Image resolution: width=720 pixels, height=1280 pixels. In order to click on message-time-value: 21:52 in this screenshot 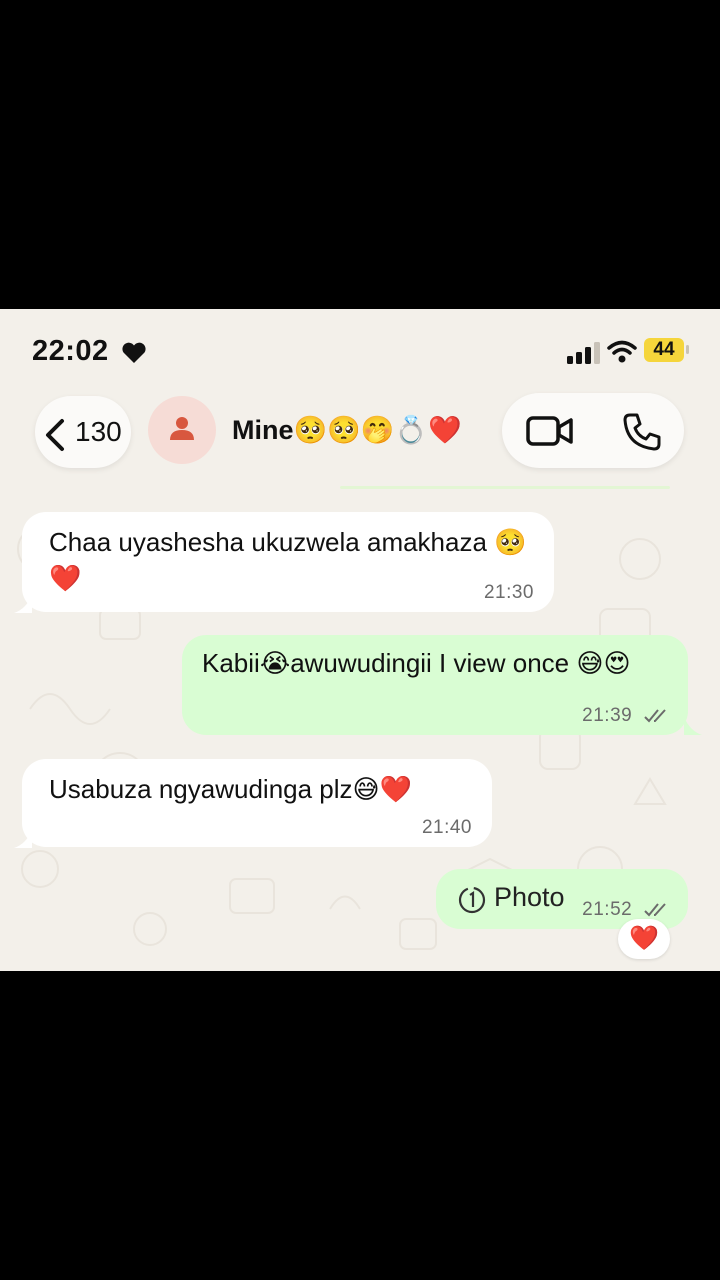, I will do `click(607, 909)`.